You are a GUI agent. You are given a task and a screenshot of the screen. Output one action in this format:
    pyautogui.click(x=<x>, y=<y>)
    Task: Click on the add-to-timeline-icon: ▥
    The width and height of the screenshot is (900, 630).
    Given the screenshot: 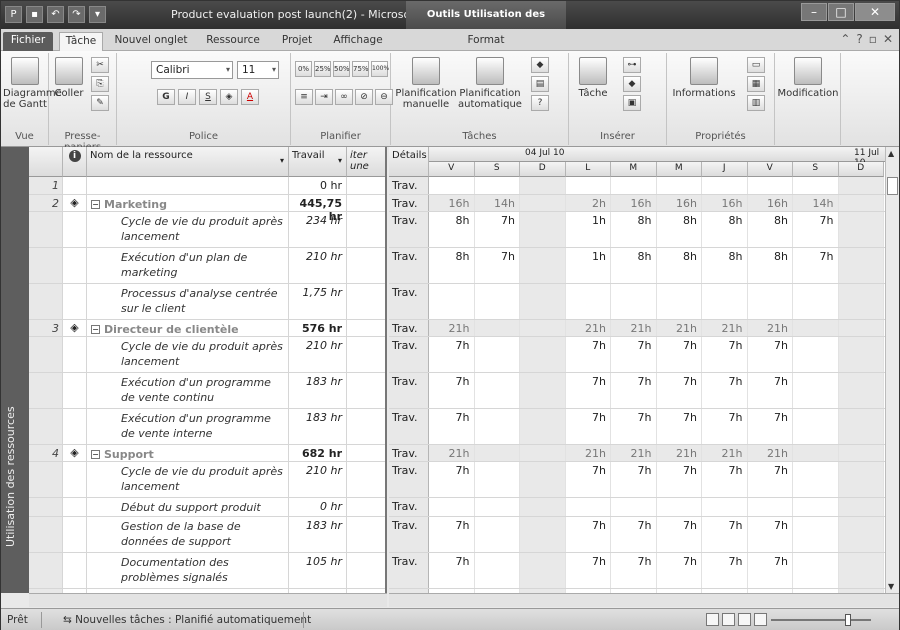 What is the action you would take?
    pyautogui.click(x=756, y=103)
    